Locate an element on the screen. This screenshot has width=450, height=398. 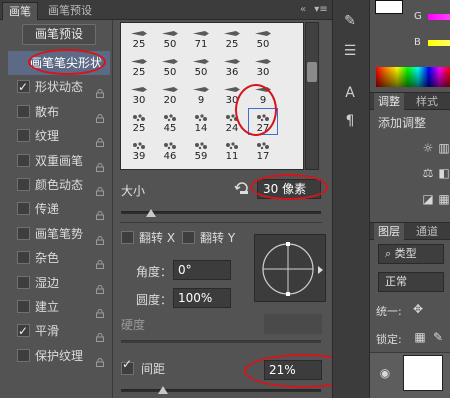
angle-arrow-icon is located at coordinates (320, 270).